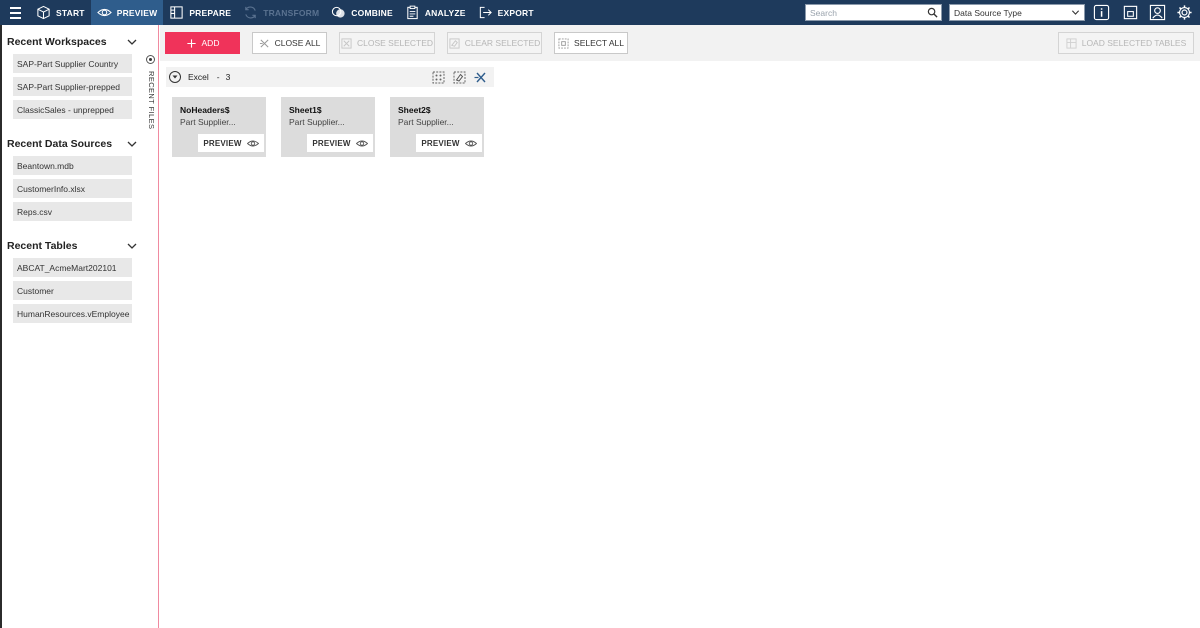  What do you see at coordinates (43, 12) in the screenshot?
I see `cube-icon` at bounding box center [43, 12].